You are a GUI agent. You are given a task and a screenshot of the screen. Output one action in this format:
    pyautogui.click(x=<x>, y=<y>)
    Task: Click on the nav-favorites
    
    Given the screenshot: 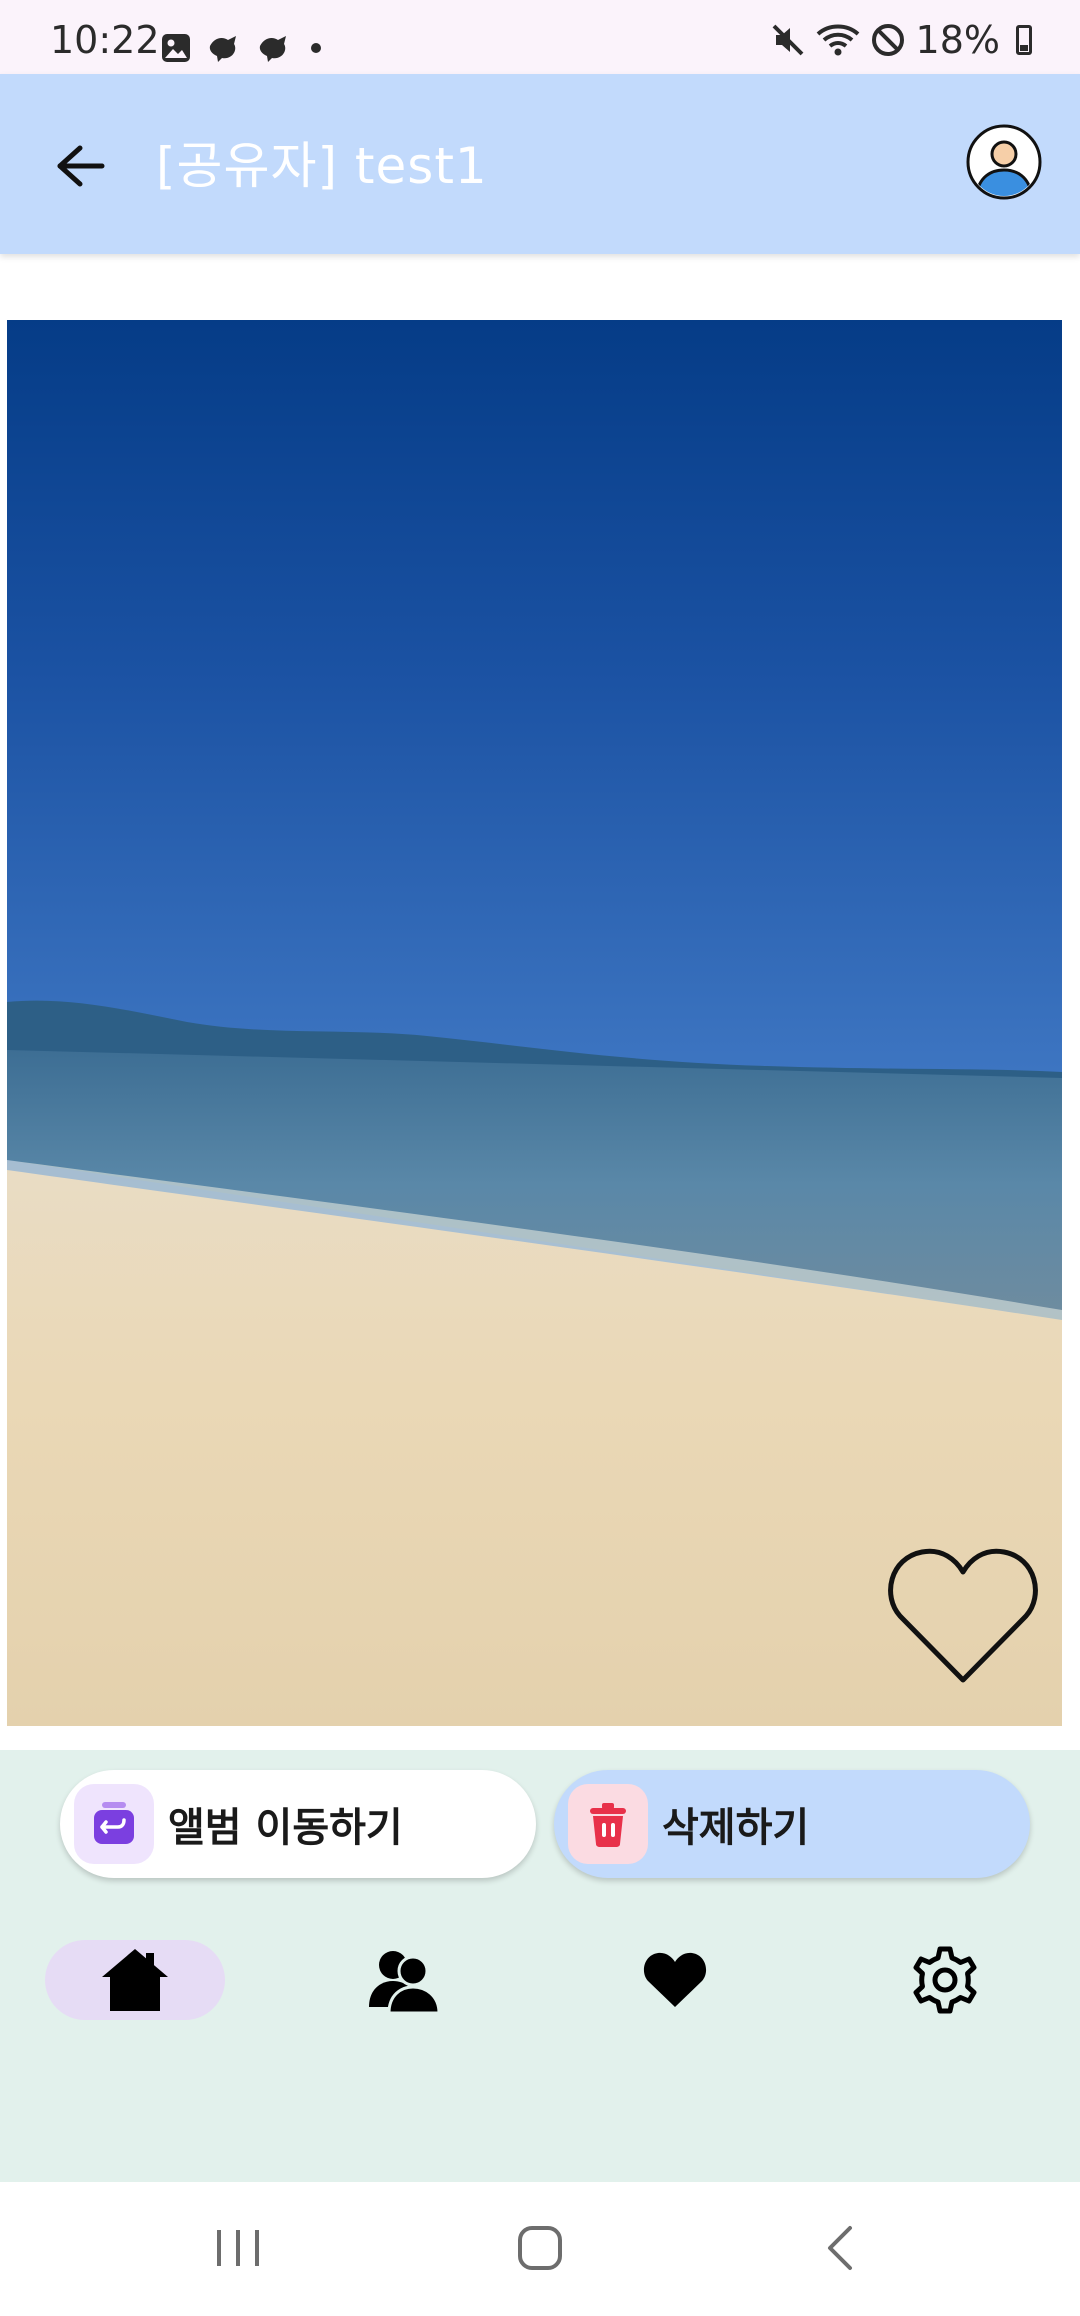 What is the action you would take?
    pyautogui.click(x=675, y=1980)
    